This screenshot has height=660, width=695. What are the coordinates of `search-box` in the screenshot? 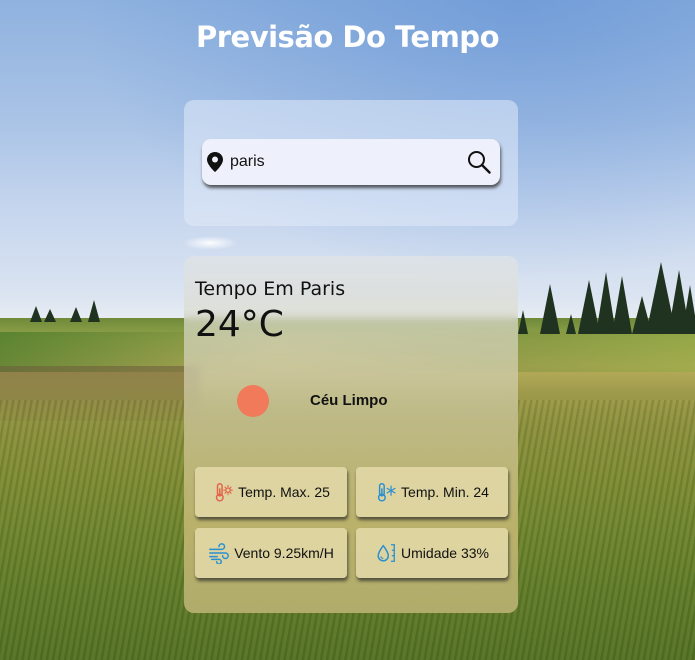 It's located at (351, 162).